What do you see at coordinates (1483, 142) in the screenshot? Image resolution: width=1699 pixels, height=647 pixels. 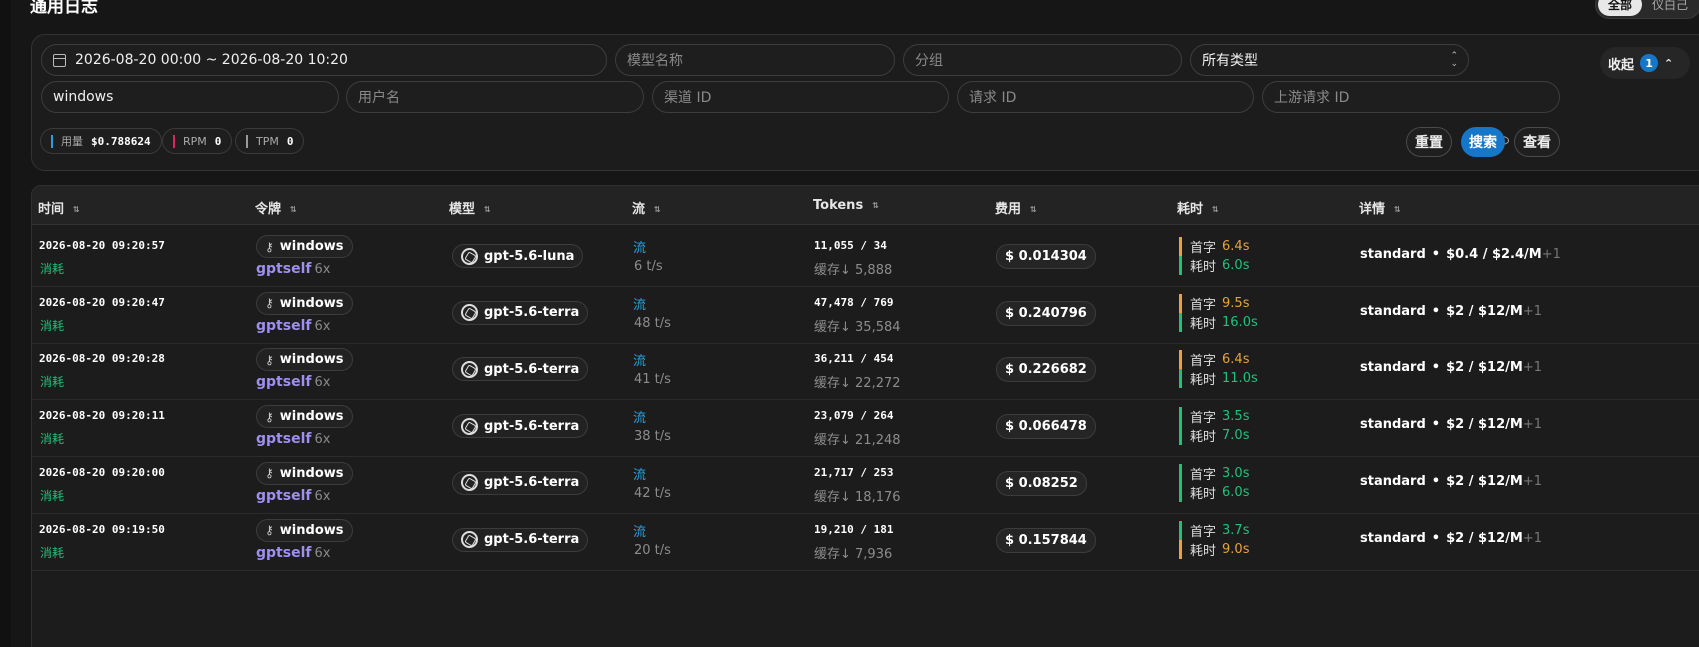 I see `search-button: 搜索` at bounding box center [1483, 142].